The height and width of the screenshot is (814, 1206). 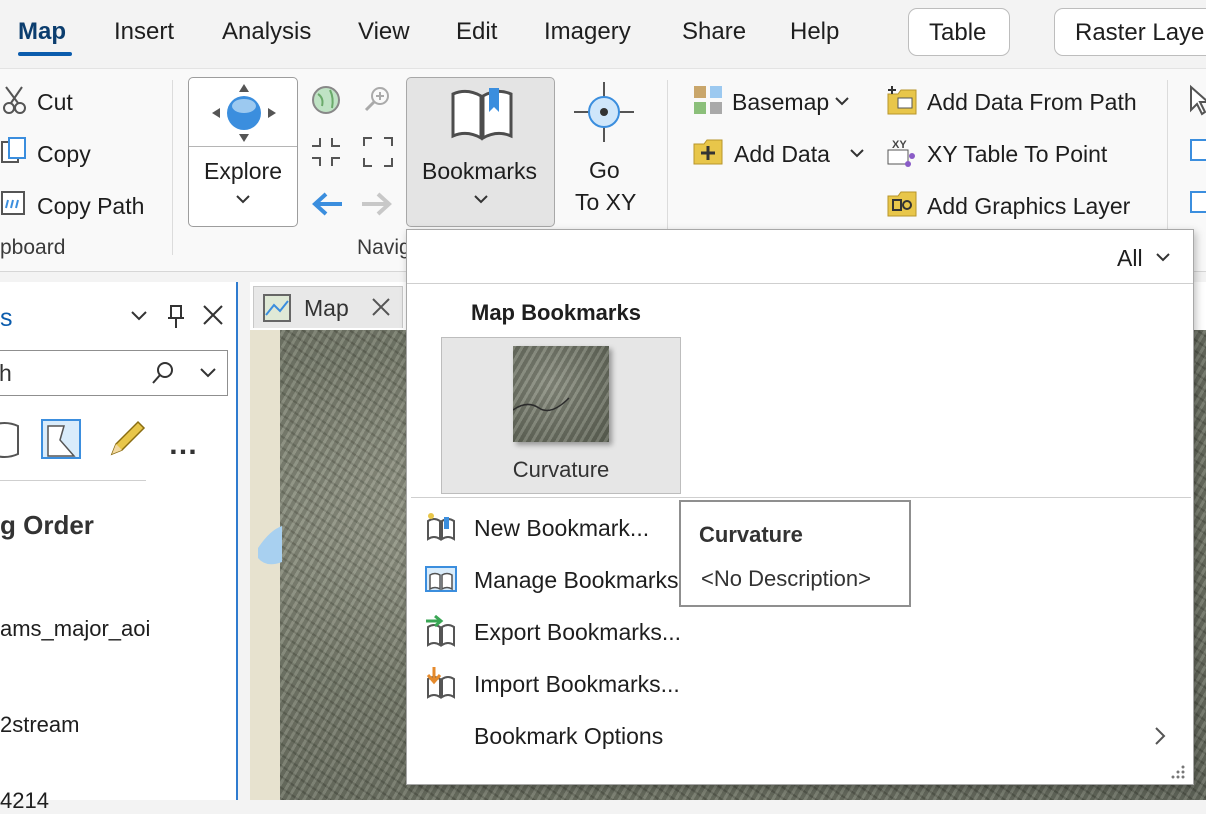 I want to click on search-icon, so click(x=163, y=373).